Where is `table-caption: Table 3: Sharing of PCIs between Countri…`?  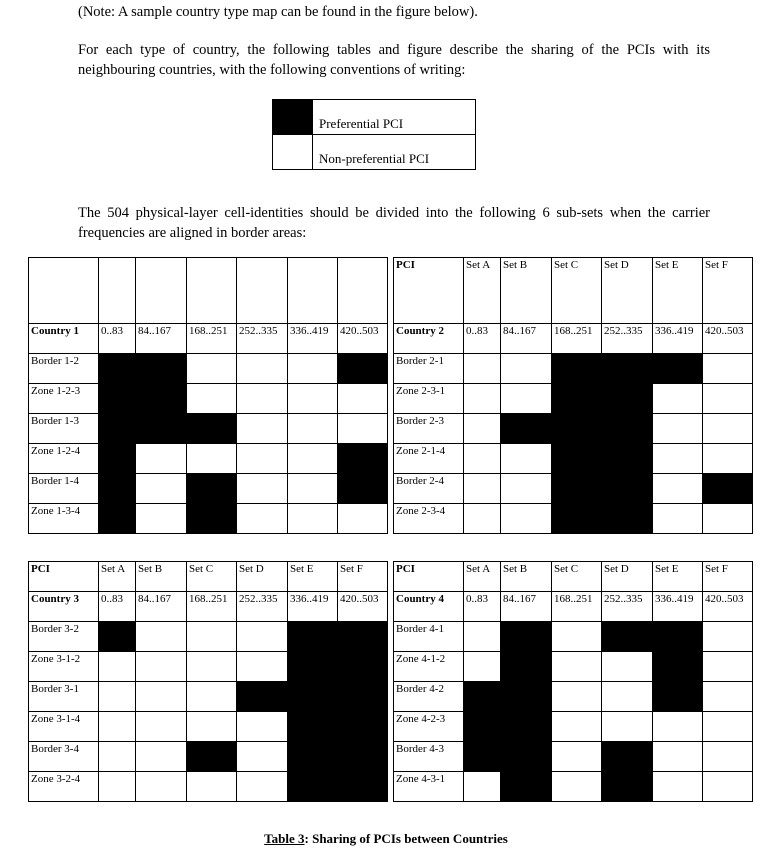 table-caption: Table 3: Sharing of PCIs between Countri… is located at coordinates (386, 839).